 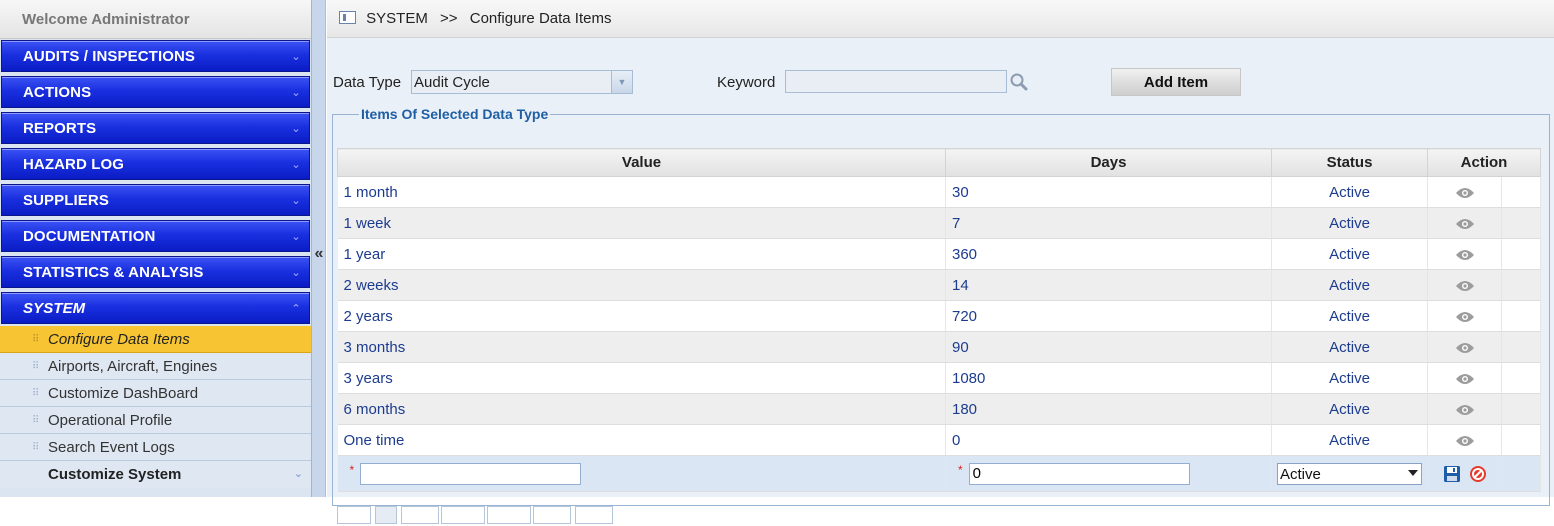 I want to click on new-days-input, so click(x=1079, y=473).